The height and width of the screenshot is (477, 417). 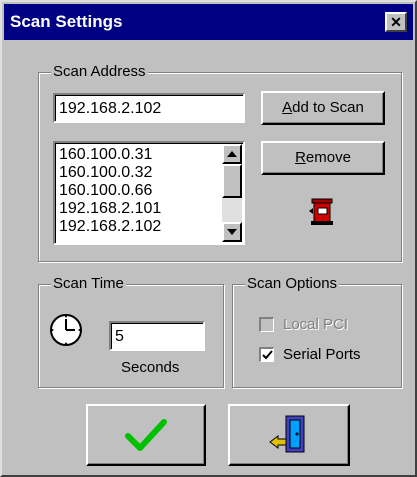 I want to click on clock-icon, so click(x=66, y=330).